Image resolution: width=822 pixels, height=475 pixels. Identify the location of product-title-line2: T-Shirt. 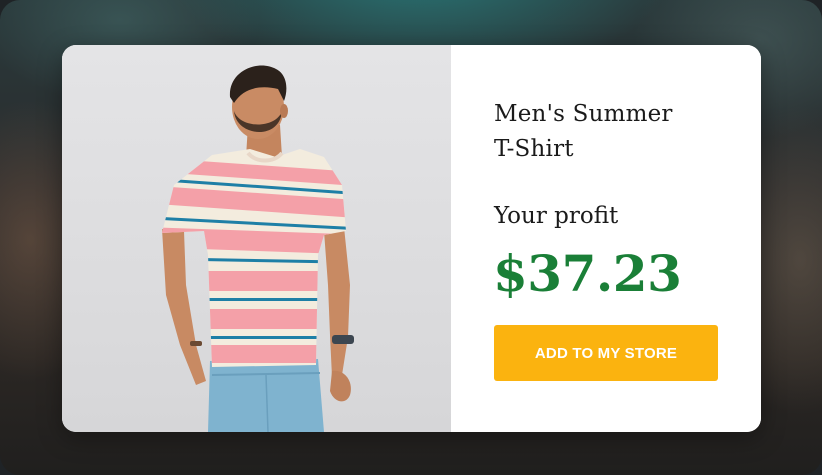
(534, 149).